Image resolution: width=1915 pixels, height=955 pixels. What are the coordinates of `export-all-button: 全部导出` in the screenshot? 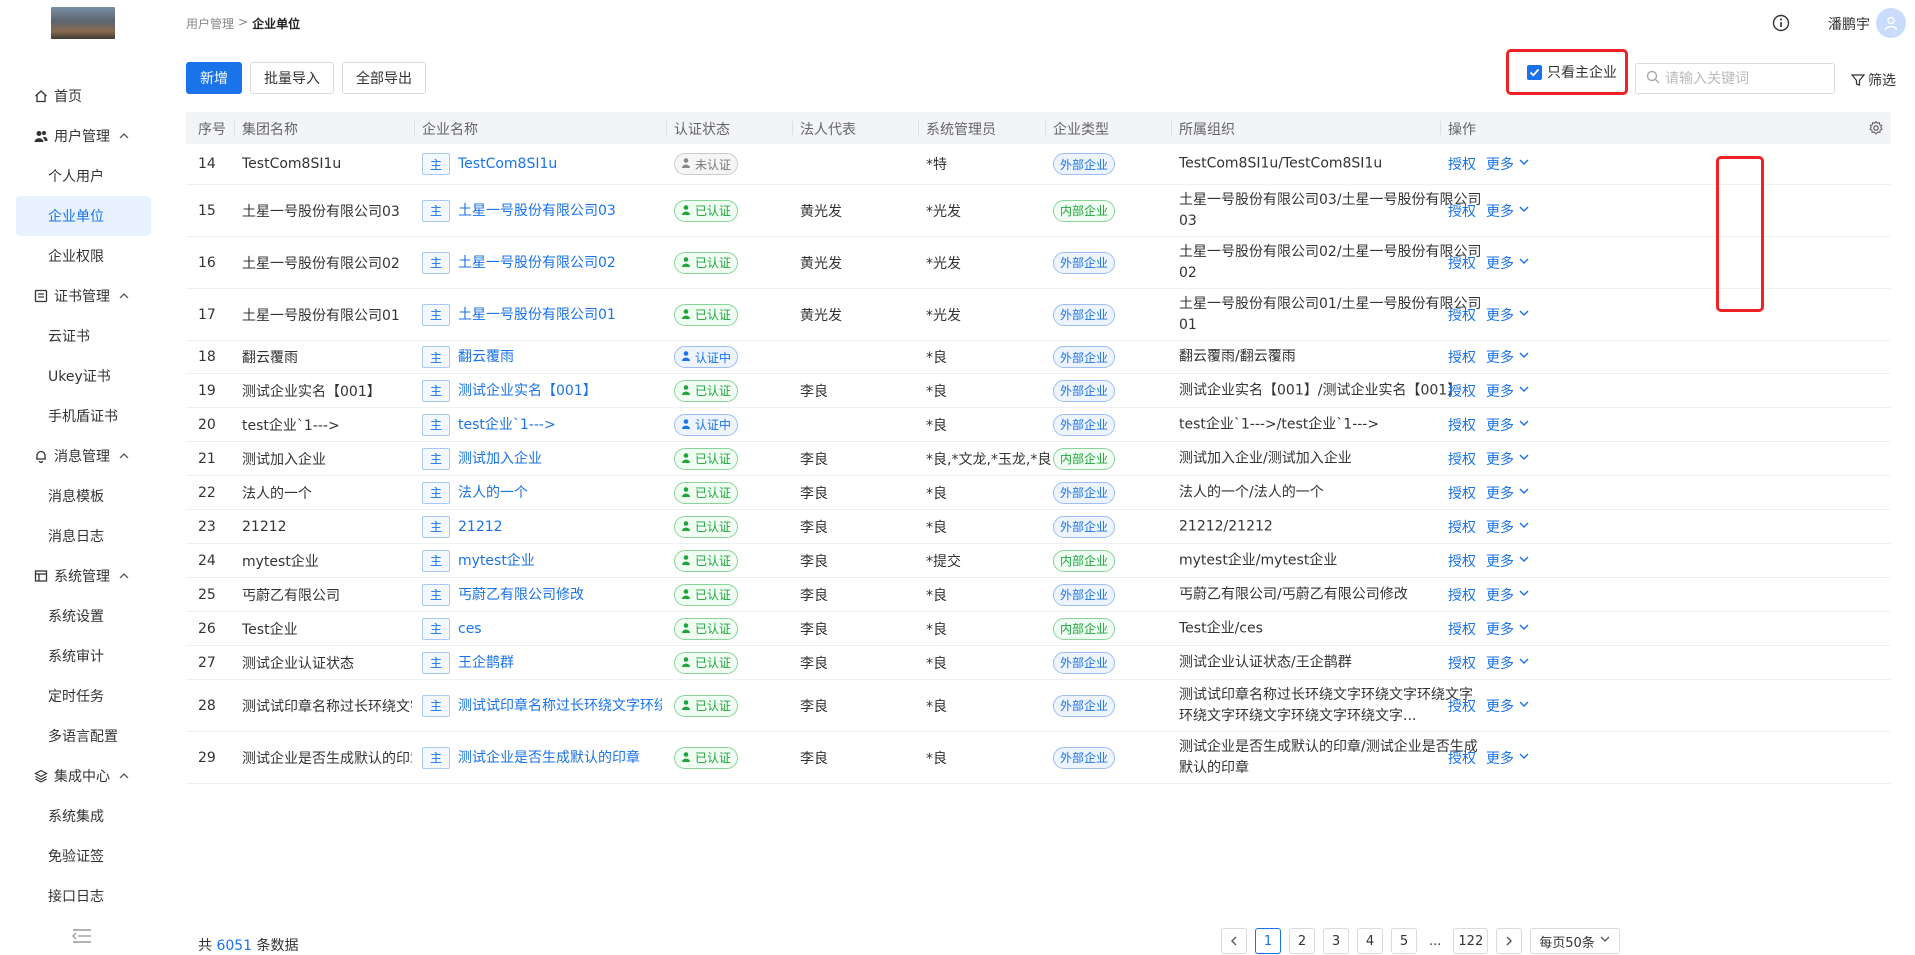 It's located at (384, 78).